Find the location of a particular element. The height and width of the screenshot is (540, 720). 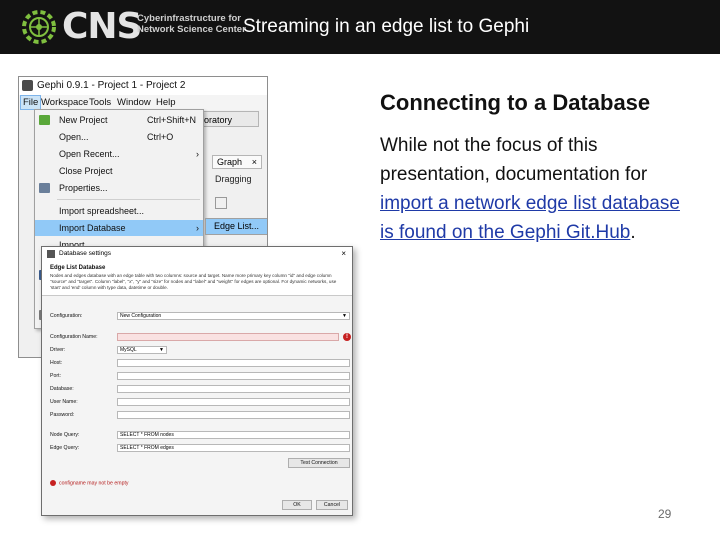

field-label: Port: is located at coordinates (55, 376).